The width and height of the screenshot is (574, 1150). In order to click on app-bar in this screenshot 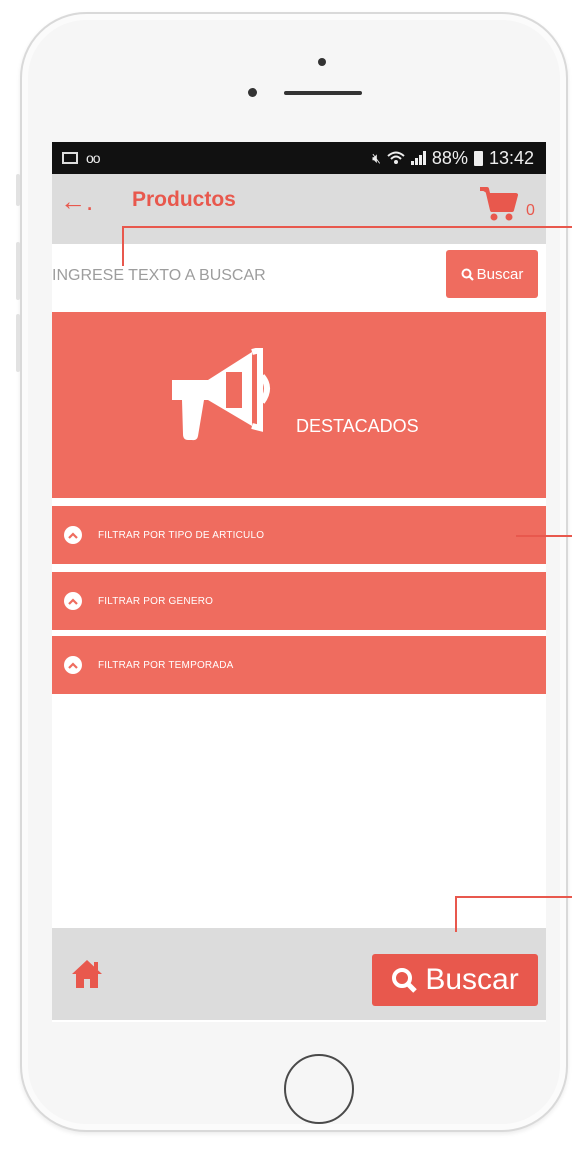, I will do `click(299, 209)`.